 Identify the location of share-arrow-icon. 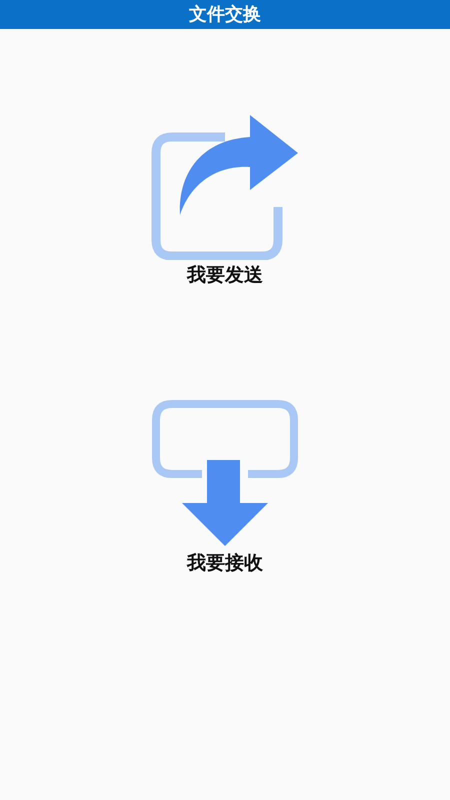
(225, 187).